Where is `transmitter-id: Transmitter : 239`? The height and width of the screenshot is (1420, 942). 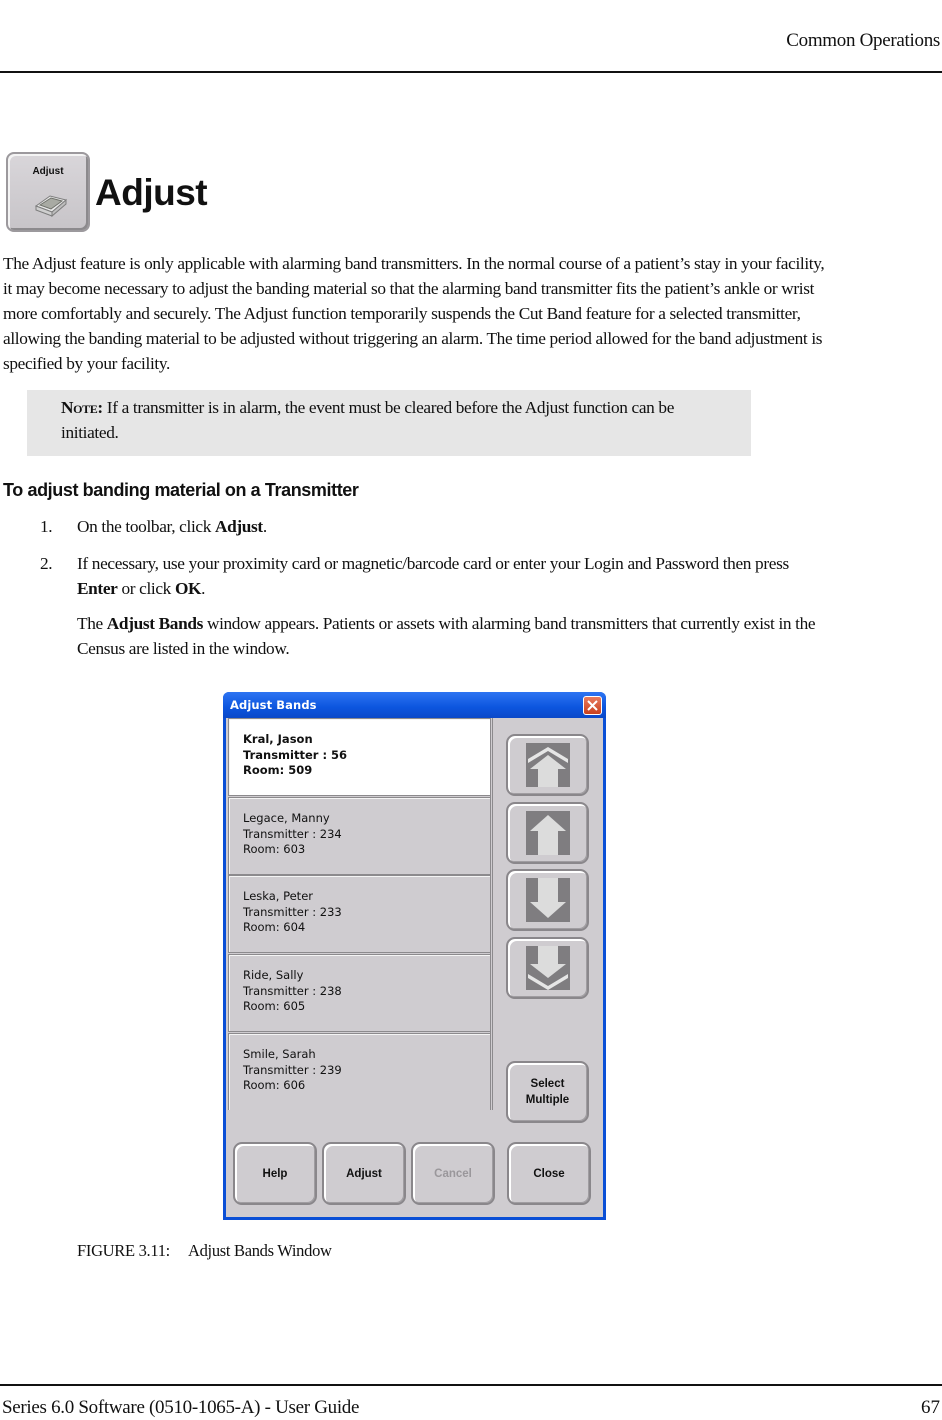
transmitter-id: Transmitter : 239 is located at coordinates (292, 1069).